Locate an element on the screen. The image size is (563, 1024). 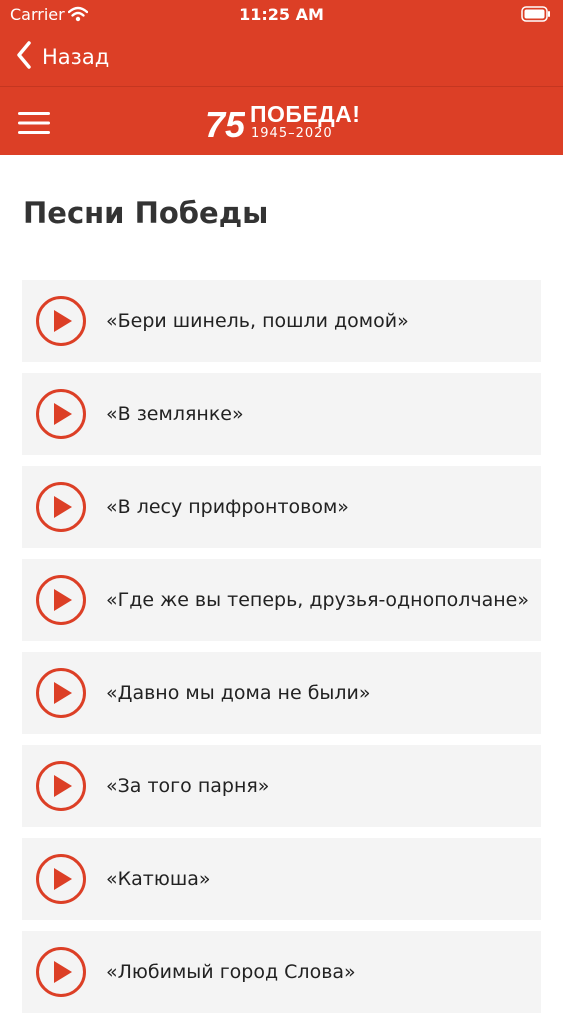
back-button-label: Назад is located at coordinates (76, 57).